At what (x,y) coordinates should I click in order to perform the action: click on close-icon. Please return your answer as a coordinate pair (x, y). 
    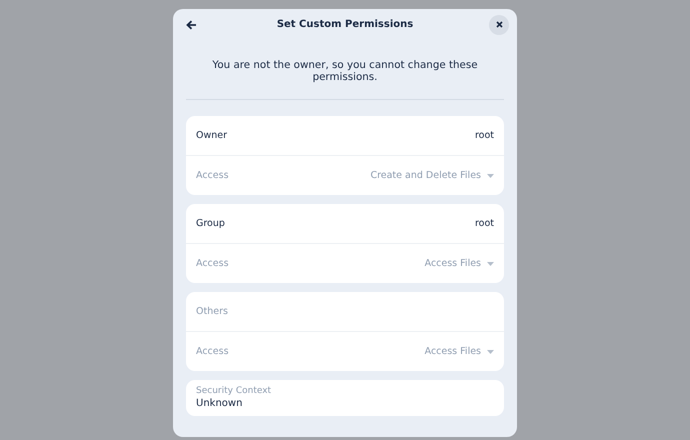
    Looking at the image, I should click on (499, 24).